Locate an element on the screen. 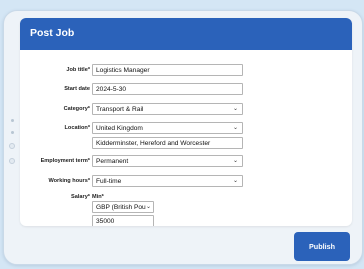 This screenshot has height=269, width=364. side-decoration is located at coordinates (13, 146).